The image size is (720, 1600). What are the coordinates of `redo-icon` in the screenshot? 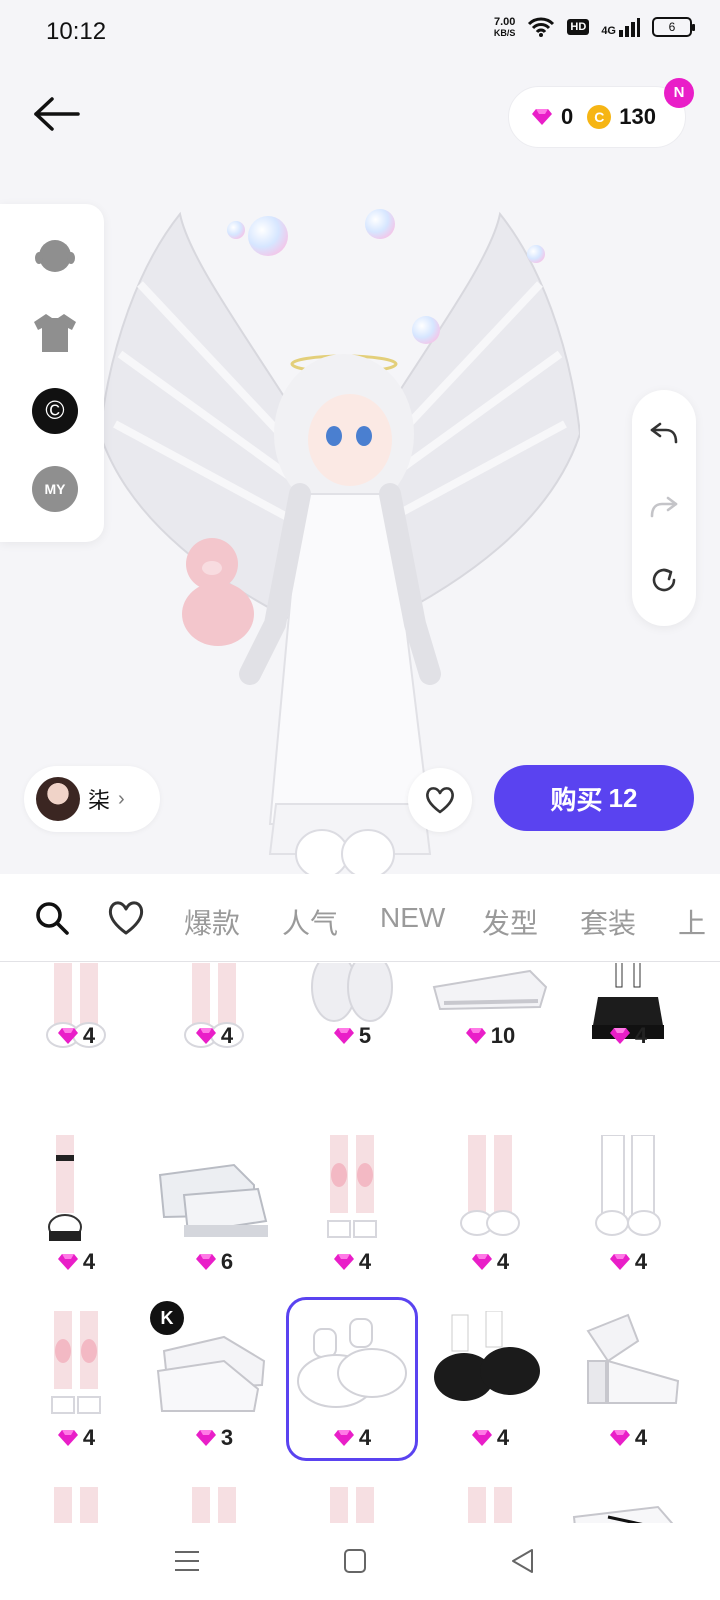 It's located at (664, 506).